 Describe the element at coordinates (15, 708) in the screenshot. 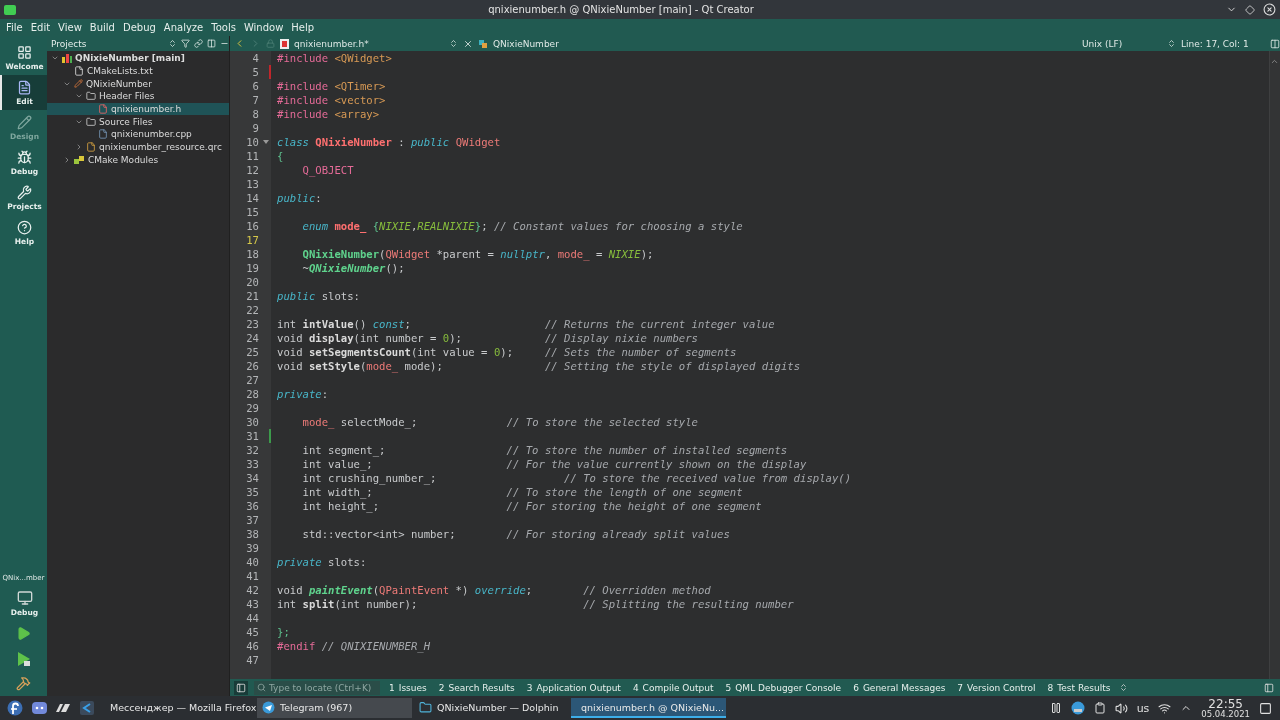

I see `fedora-logo-icon` at that location.